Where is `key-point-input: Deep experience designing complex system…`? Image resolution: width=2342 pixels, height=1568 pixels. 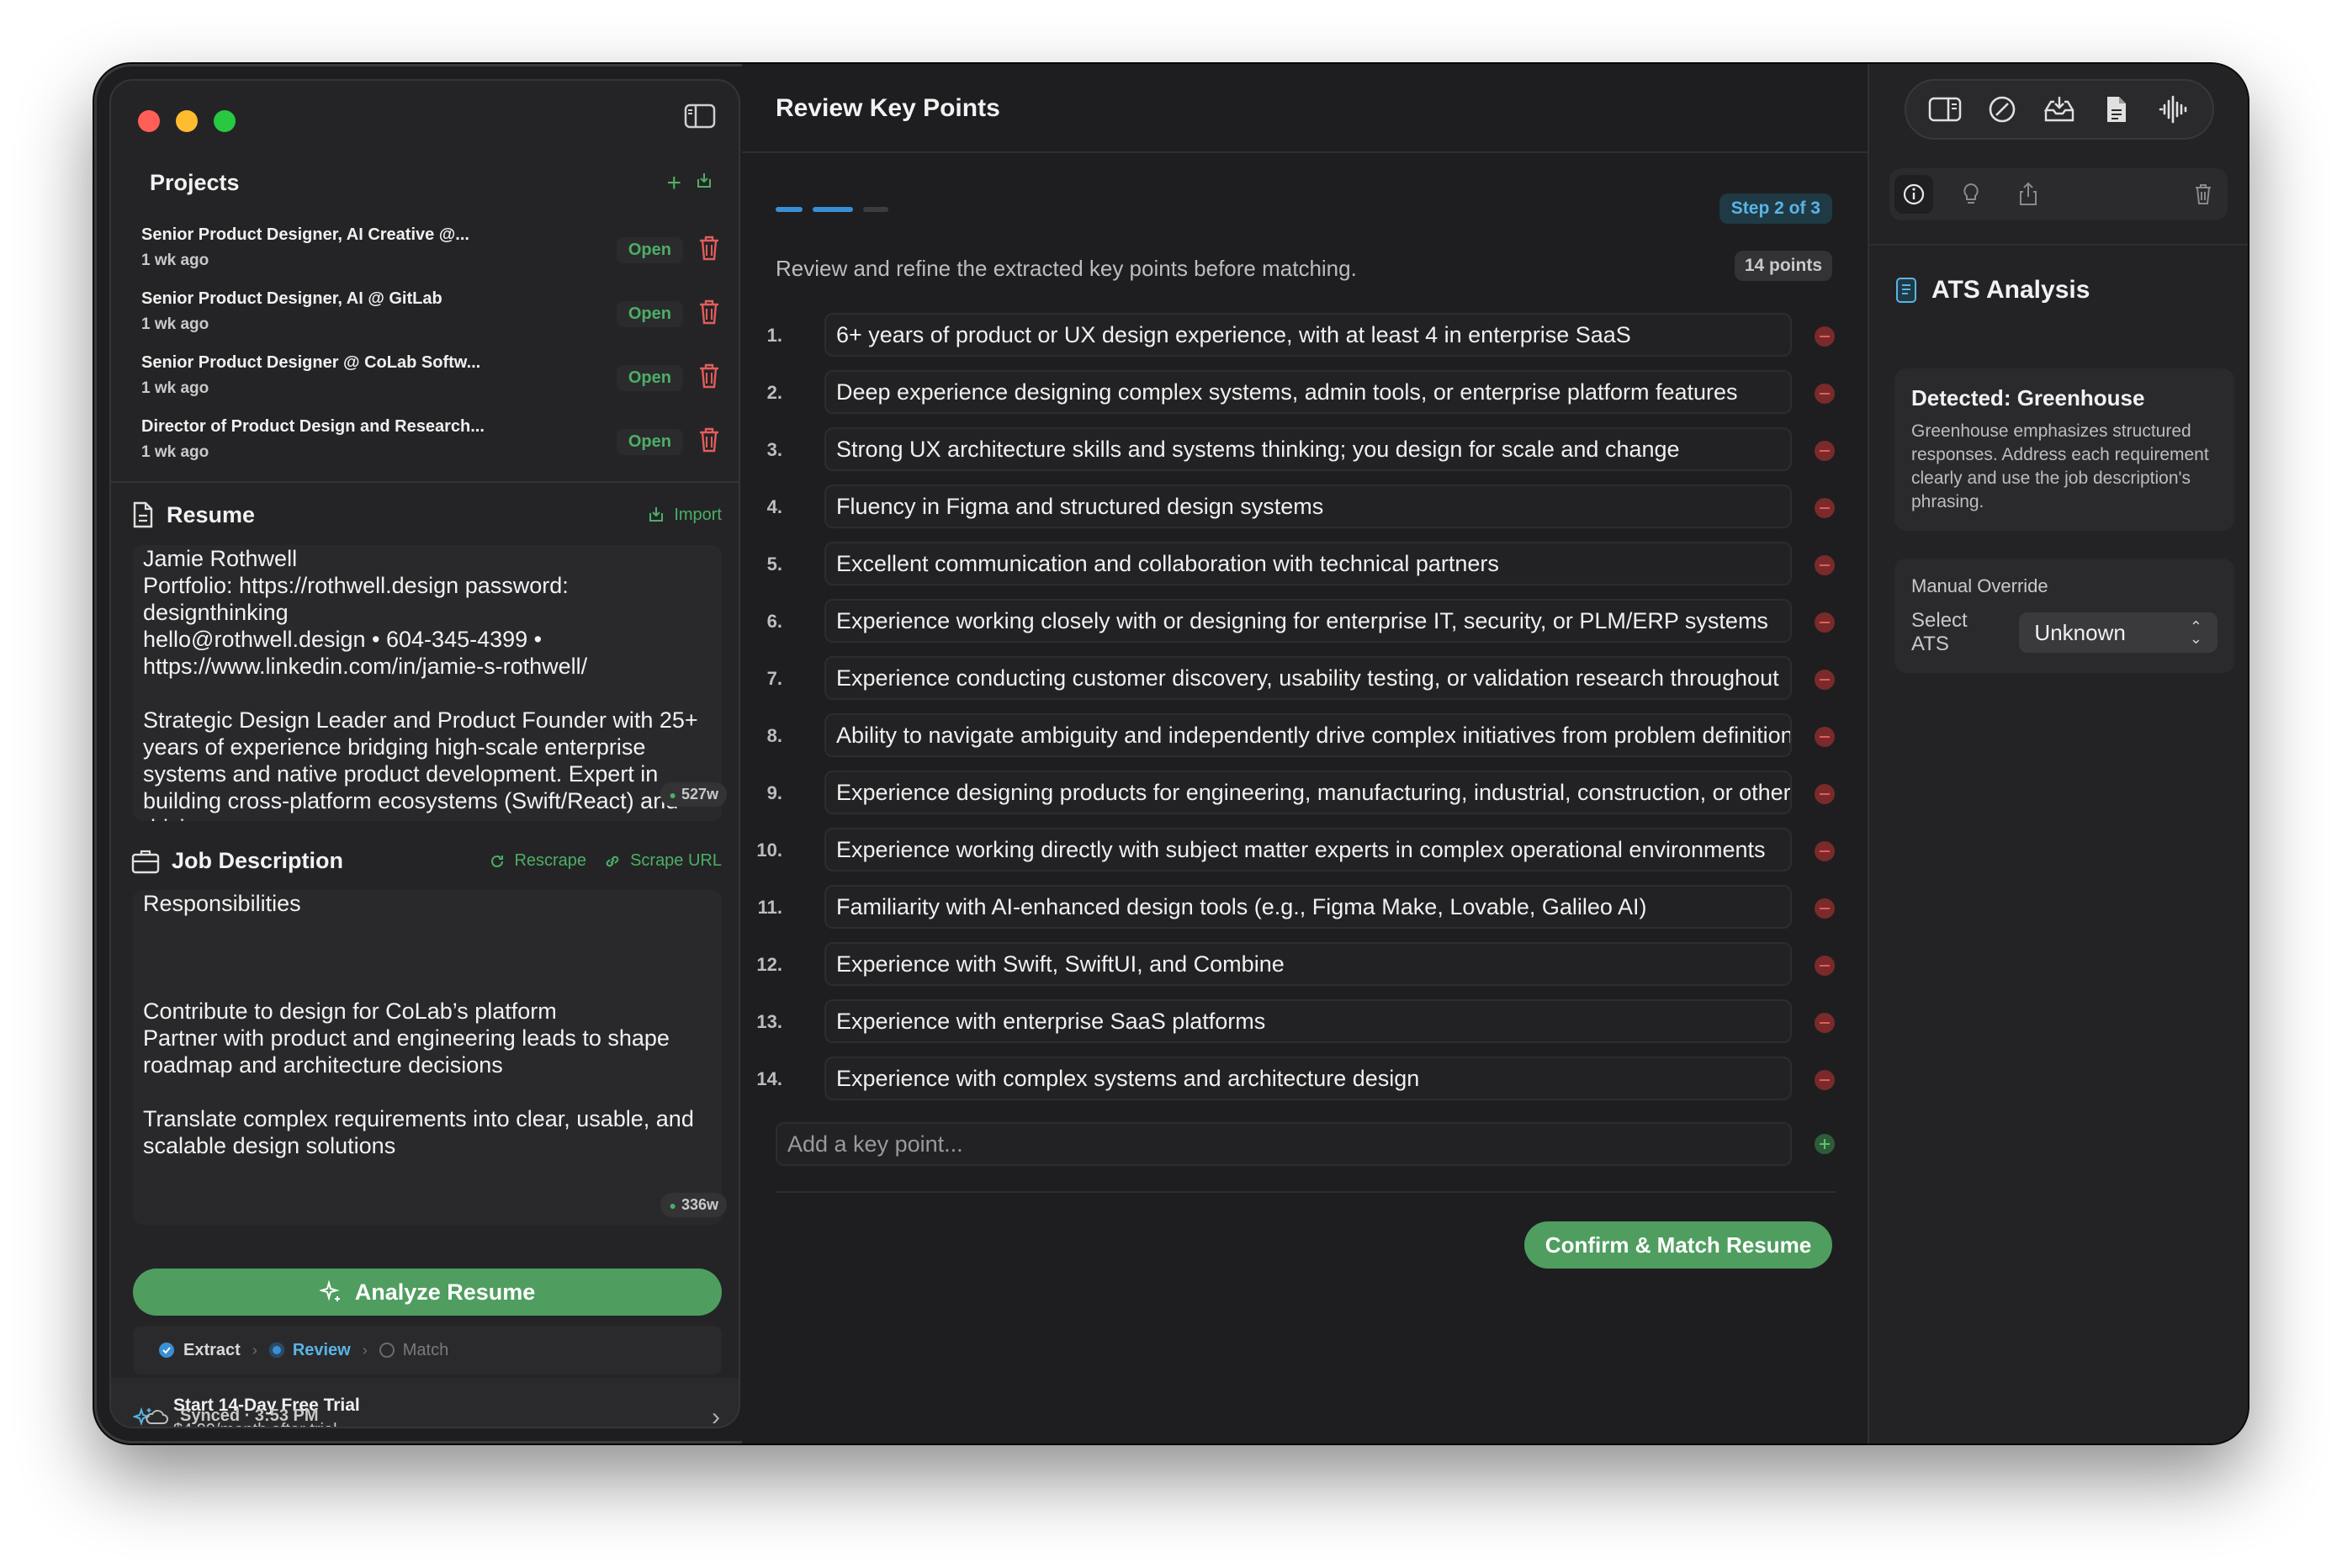
key-point-input: Deep experience designing complex system… is located at coordinates (1308, 392).